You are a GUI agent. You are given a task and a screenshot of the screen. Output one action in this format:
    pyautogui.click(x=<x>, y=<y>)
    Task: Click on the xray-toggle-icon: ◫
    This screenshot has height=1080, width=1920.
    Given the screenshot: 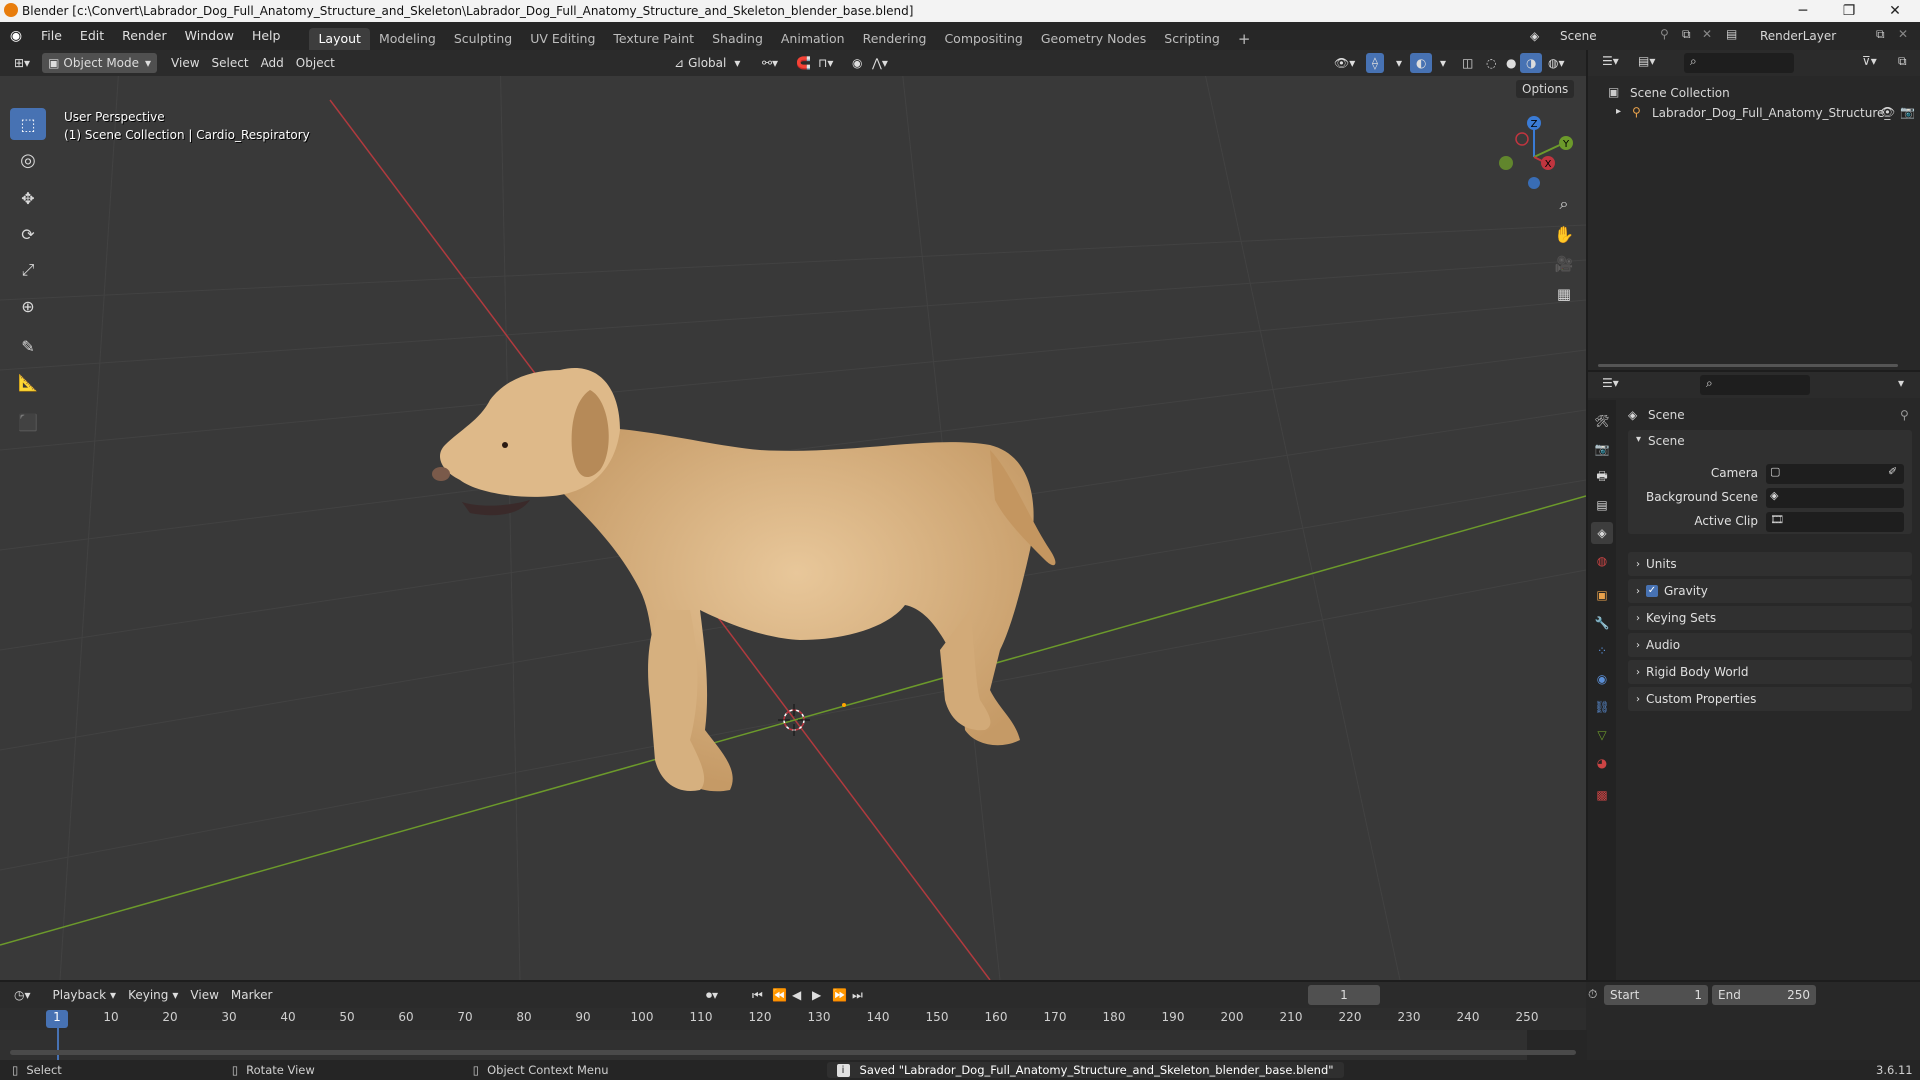 What is the action you would take?
    pyautogui.click(x=1467, y=63)
    